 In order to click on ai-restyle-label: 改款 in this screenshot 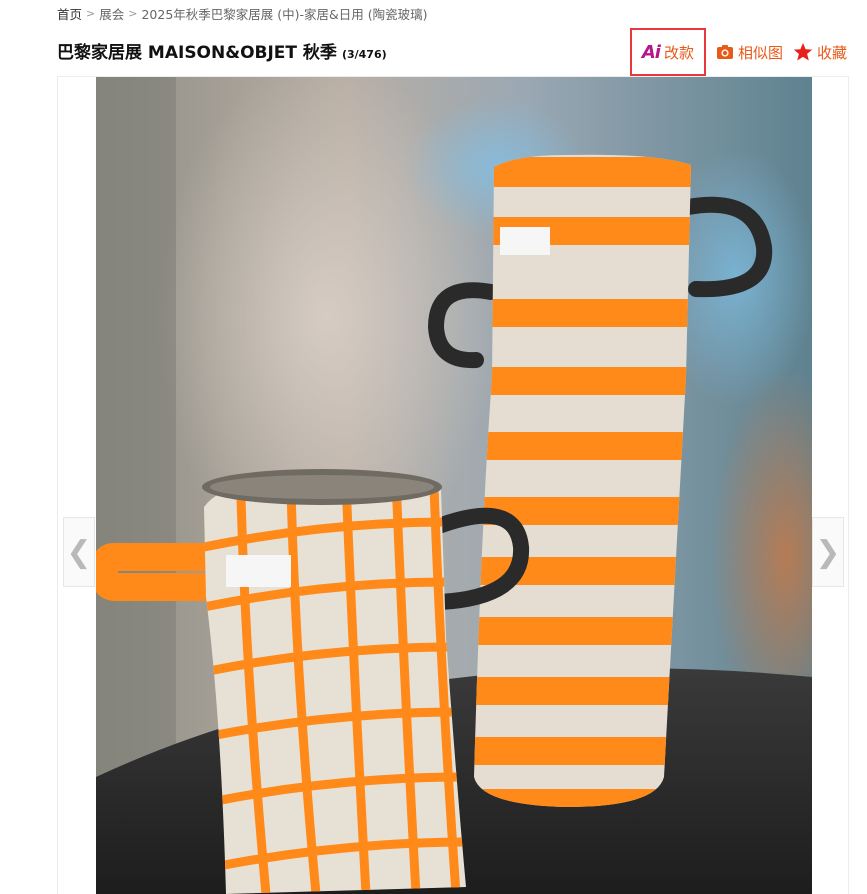, I will do `click(678, 52)`.